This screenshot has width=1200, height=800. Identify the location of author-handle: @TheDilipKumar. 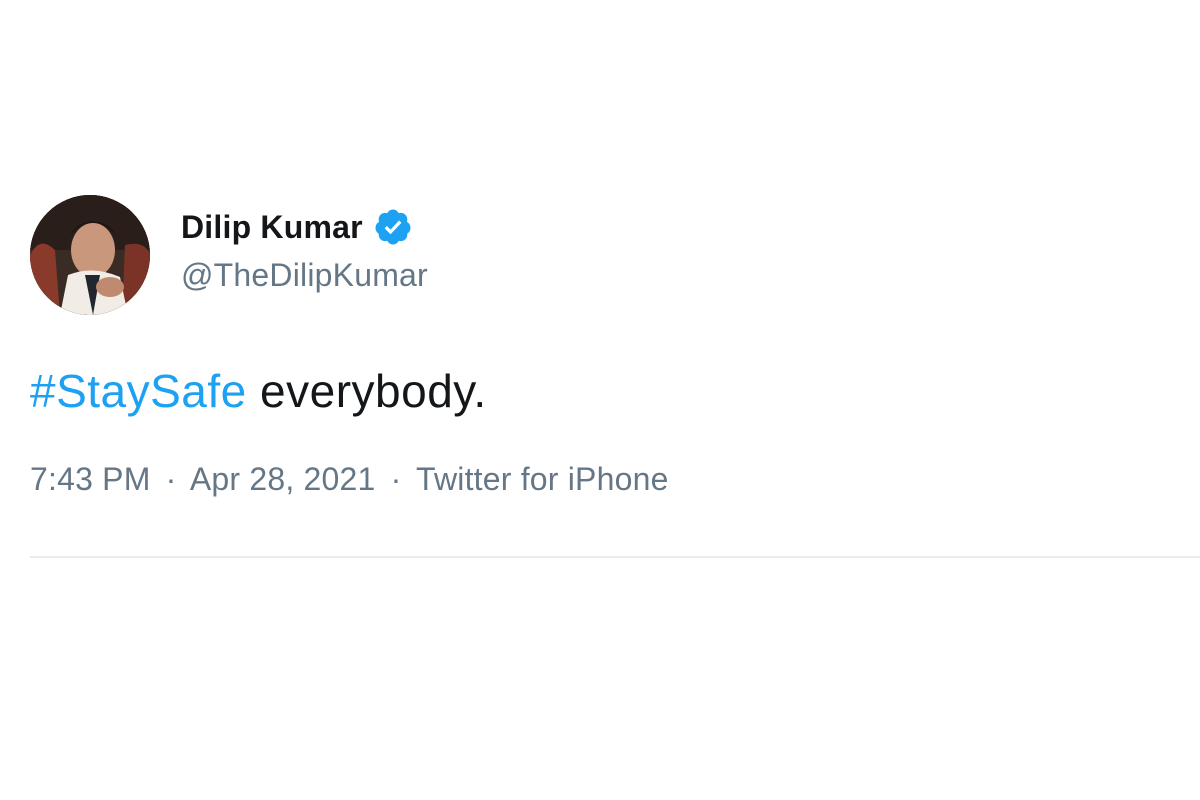
(304, 275).